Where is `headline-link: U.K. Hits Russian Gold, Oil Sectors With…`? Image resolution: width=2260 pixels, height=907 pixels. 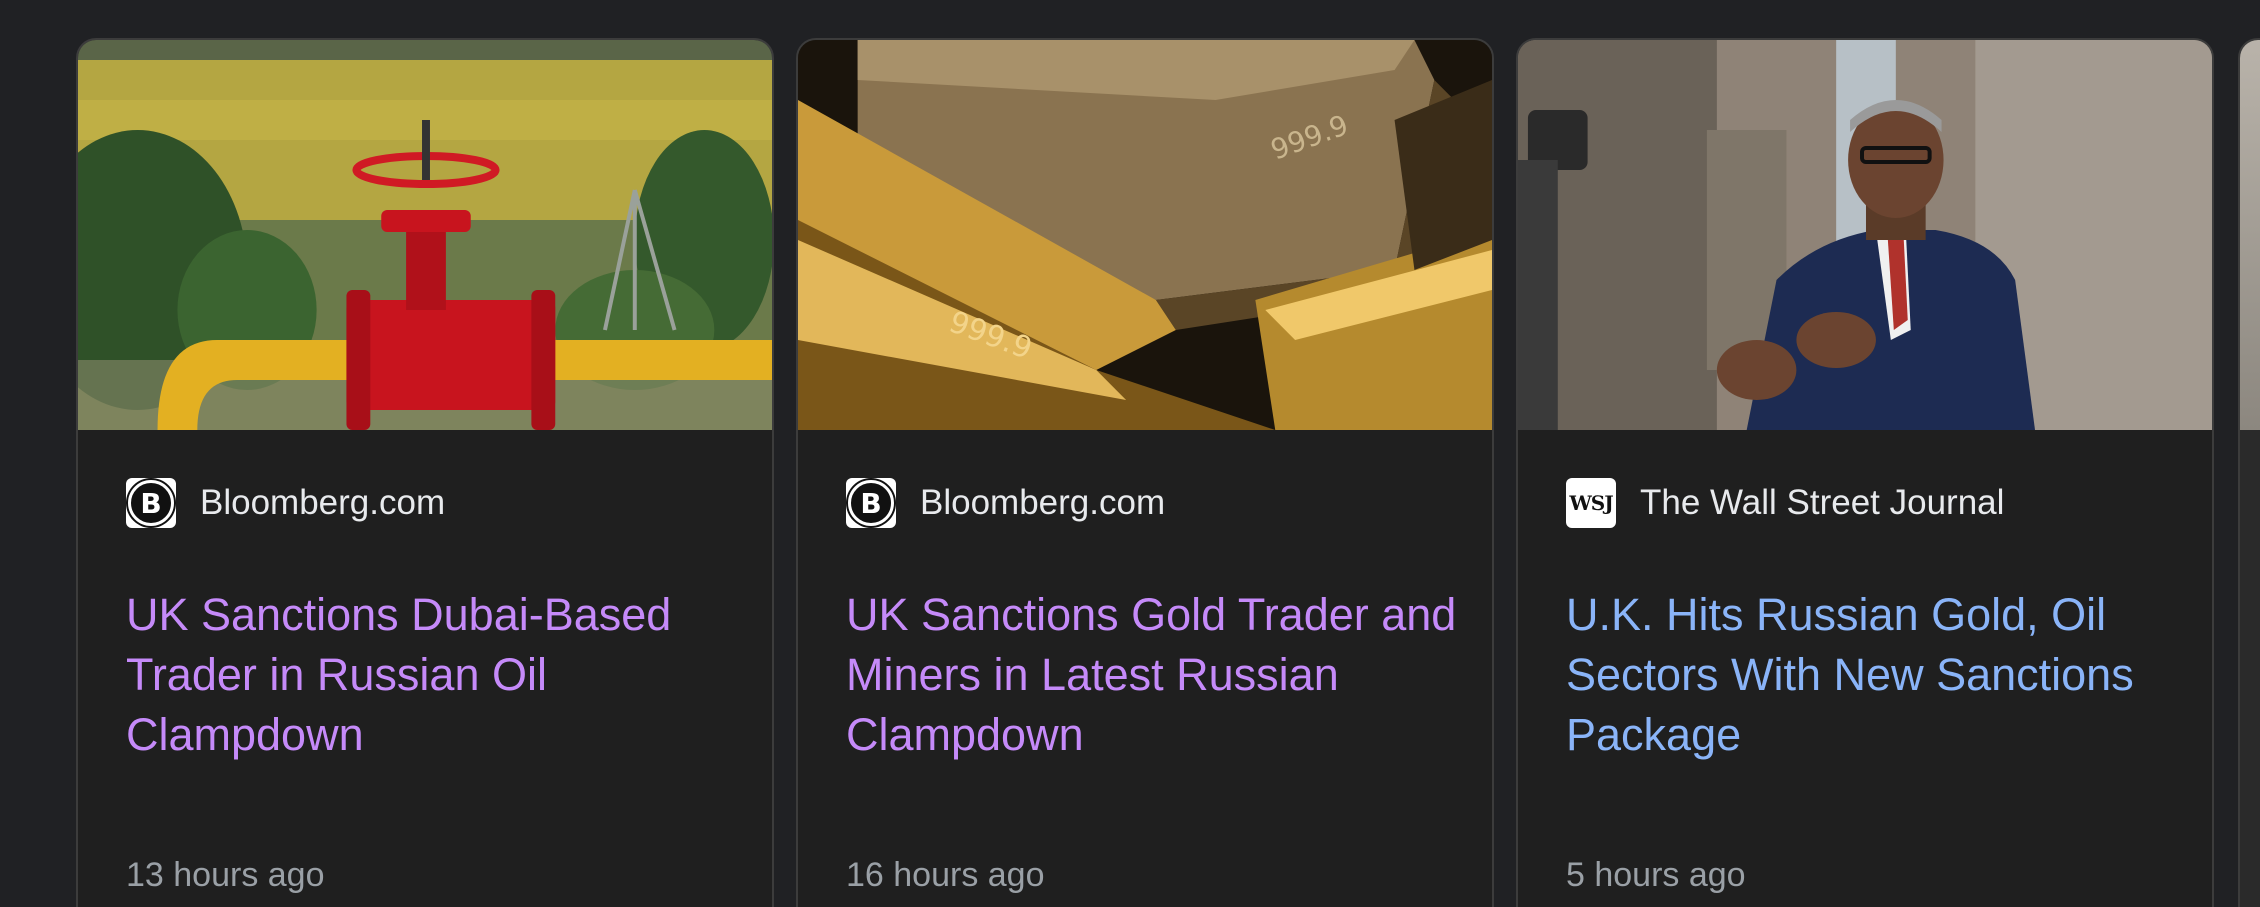 headline-link: U.K. Hits Russian Gold, Oil Sectors With… is located at coordinates (1876, 675).